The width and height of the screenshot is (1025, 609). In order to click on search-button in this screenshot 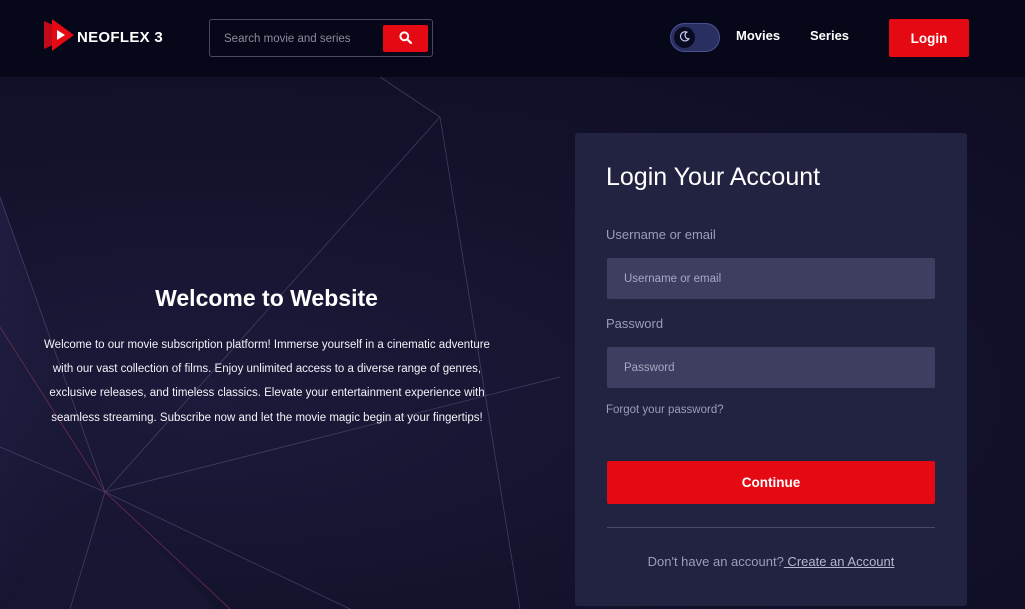, I will do `click(405, 38)`.